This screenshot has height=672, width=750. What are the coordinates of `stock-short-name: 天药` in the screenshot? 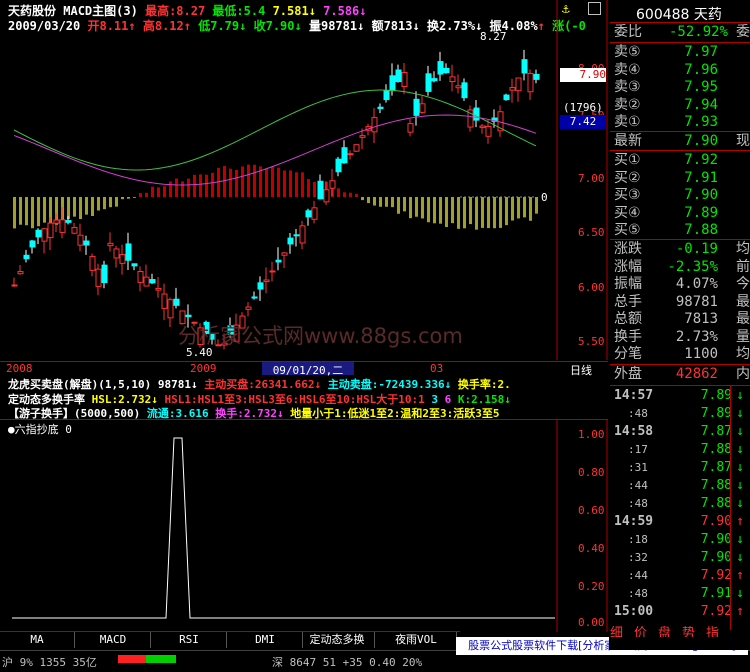 It's located at (707, 15).